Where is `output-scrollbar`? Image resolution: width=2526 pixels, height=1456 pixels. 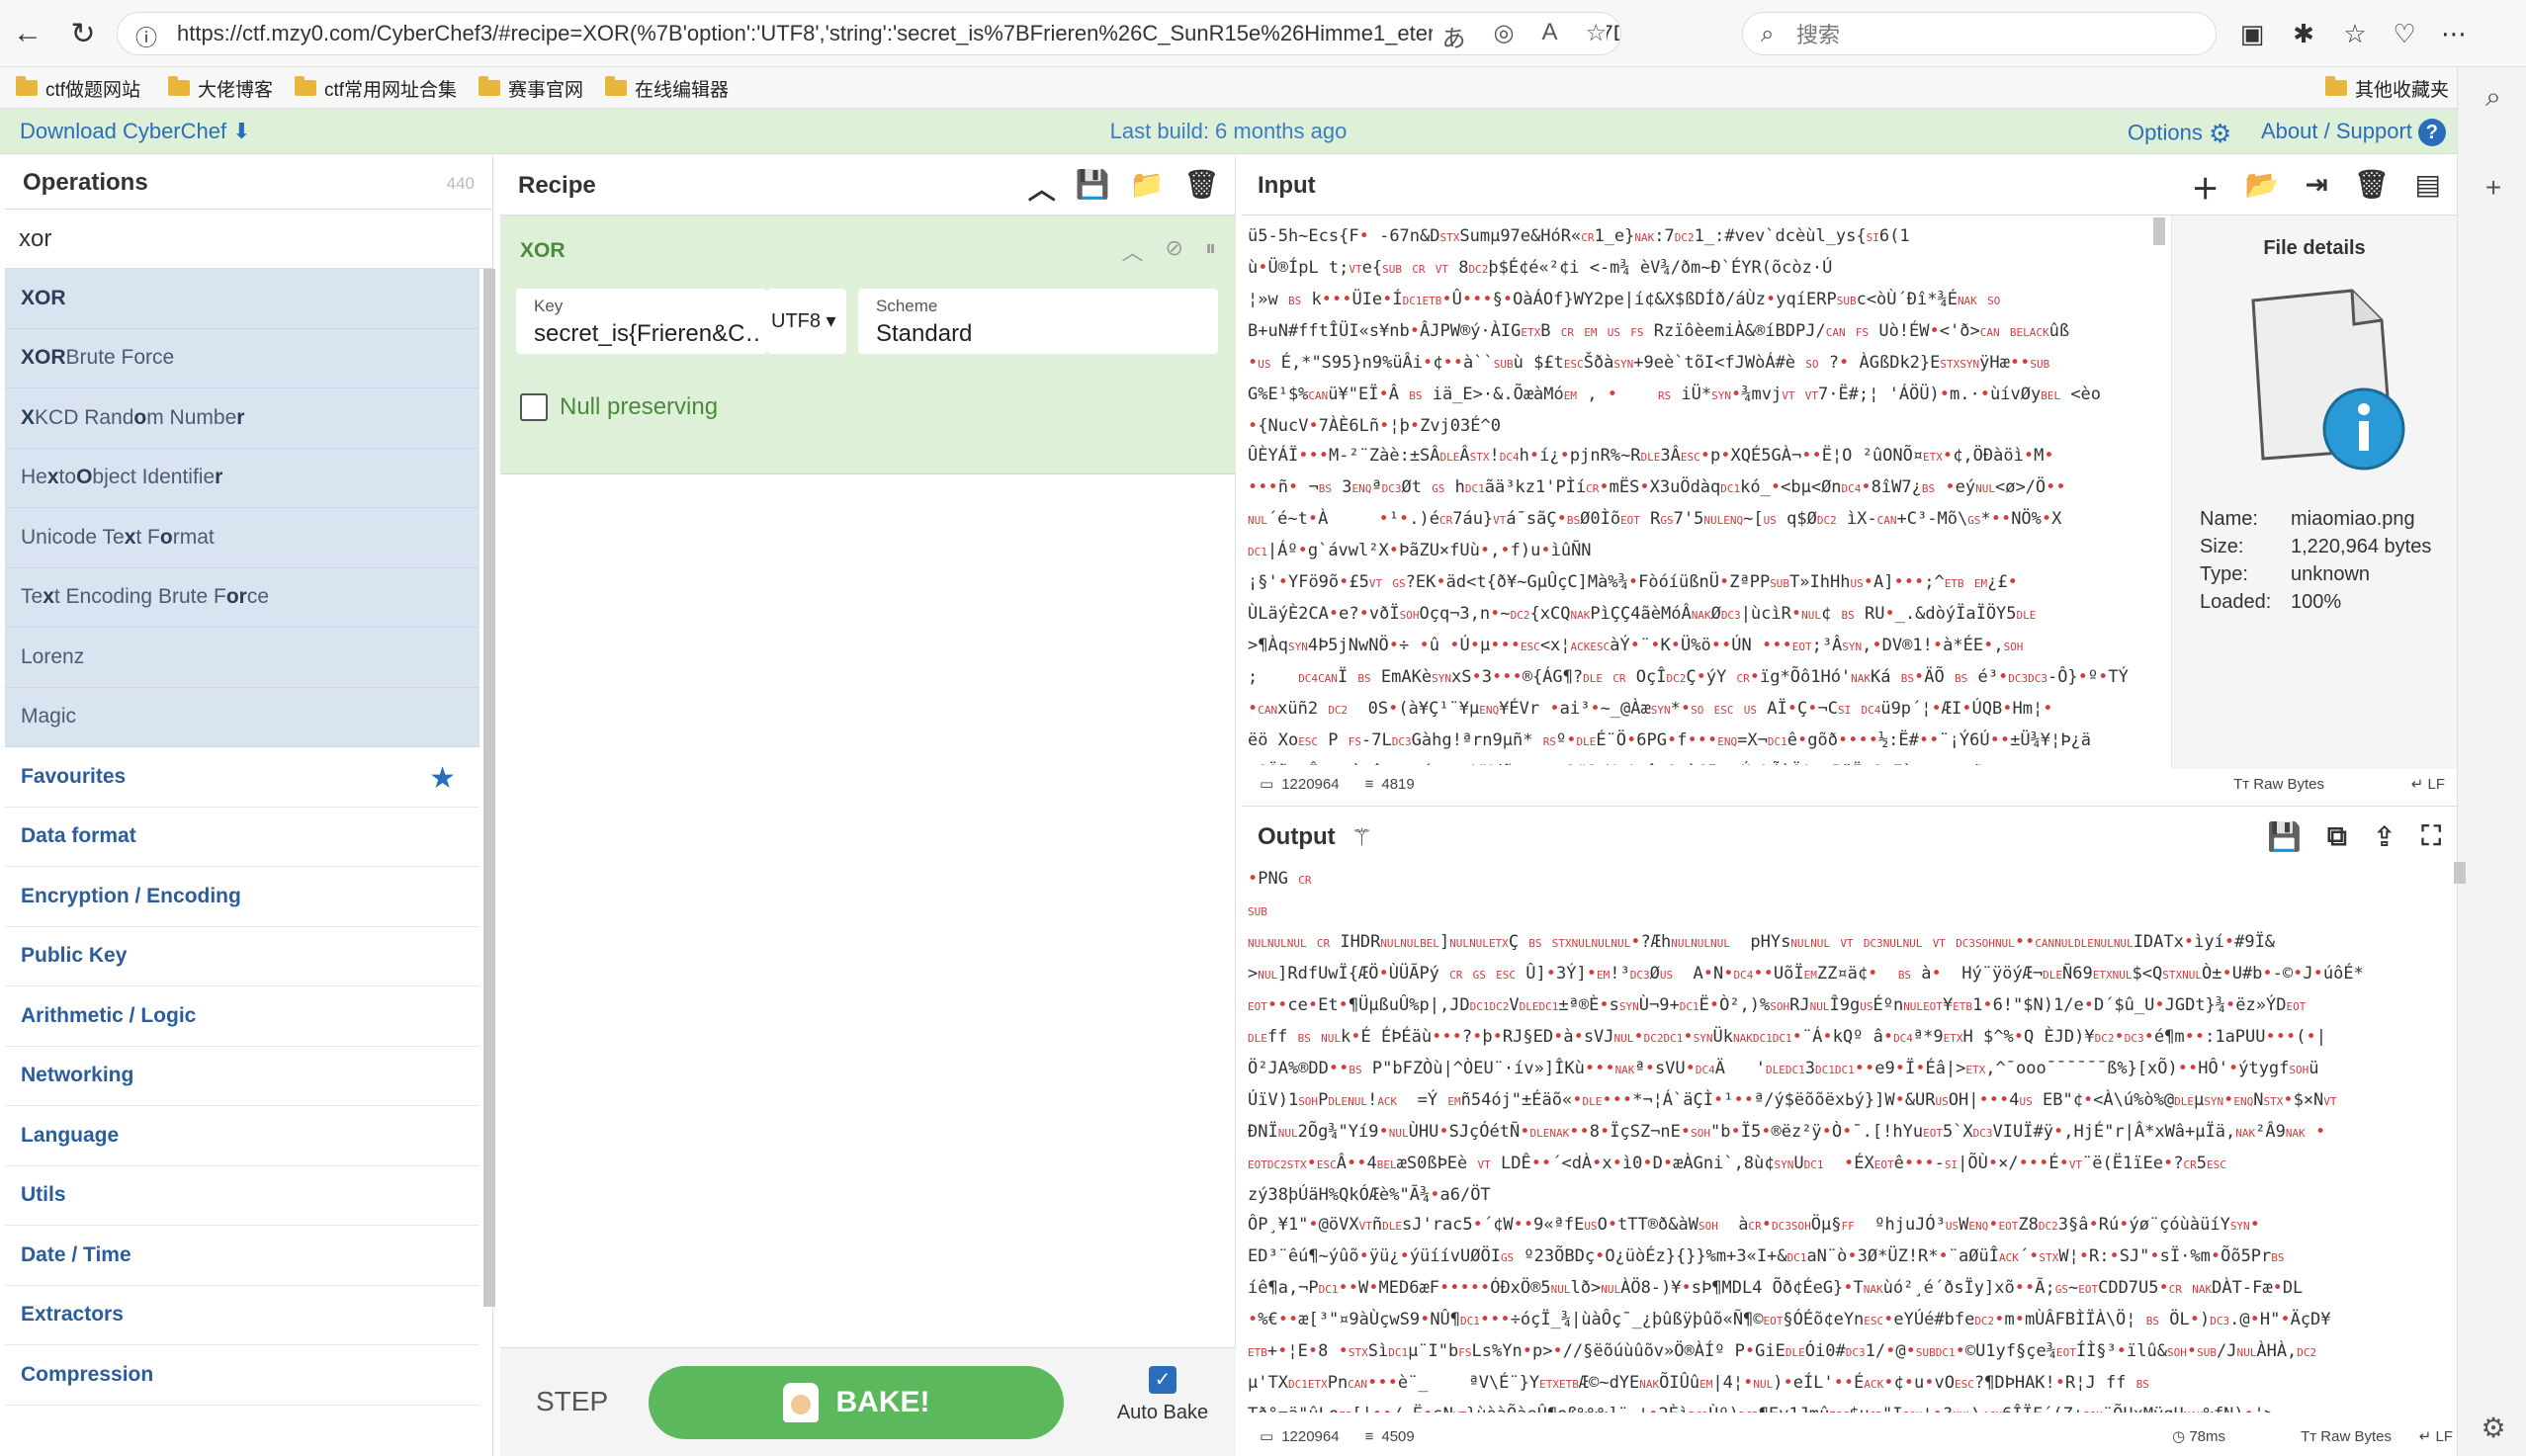
output-scrollbar is located at coordinates (2460, 873).